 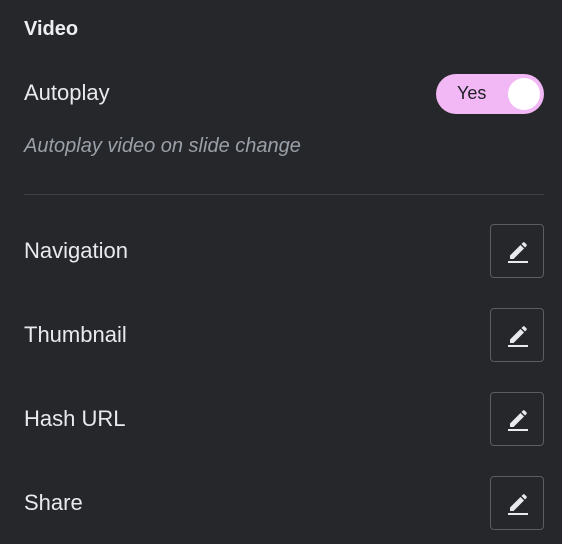 What do you see at coordinates (284, 194) in the screenshot?
I see `divider` at bounding box center [284, 194].